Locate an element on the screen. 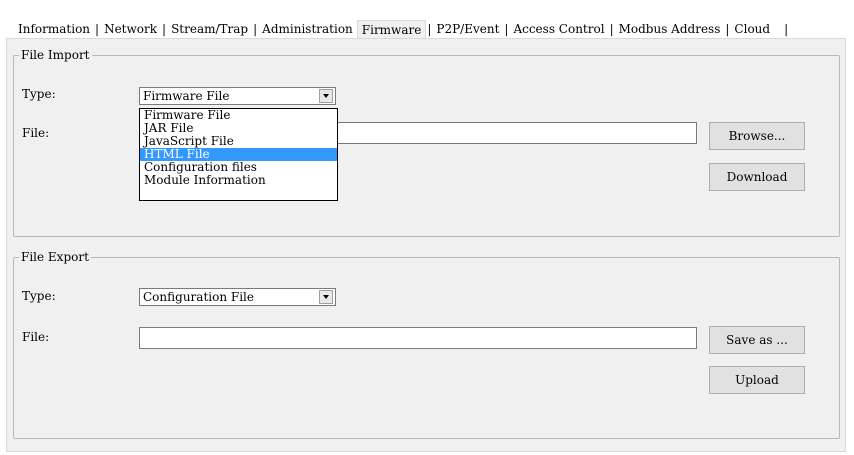 The width and height of the screenshot is (854, 455). tab-cloud: Cloud is located at coordinates (752, 29).